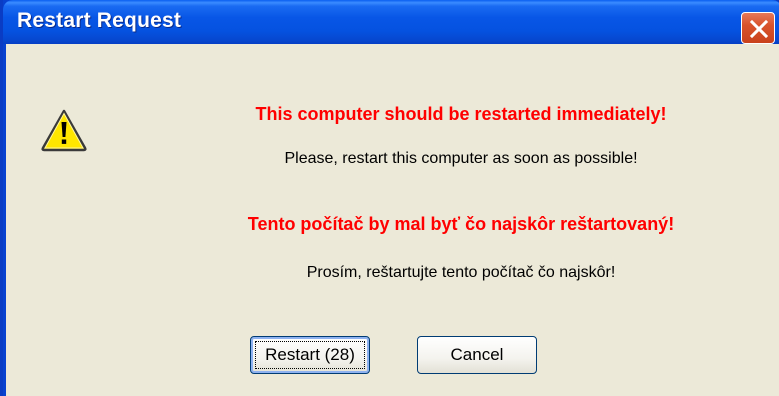  Describe the element at coordinates (64, 130) in the screenshot. I see `warning-icon` at that location.